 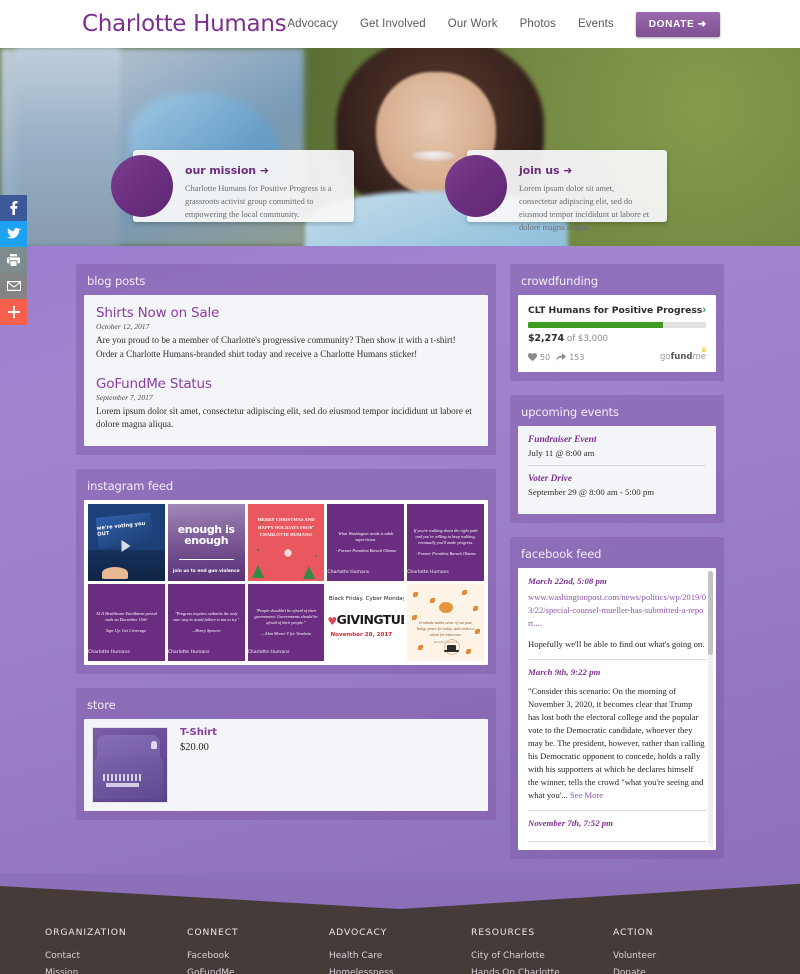 I want to click on gofundme-logo: gofundme ♛, so click(x=683, y=354).